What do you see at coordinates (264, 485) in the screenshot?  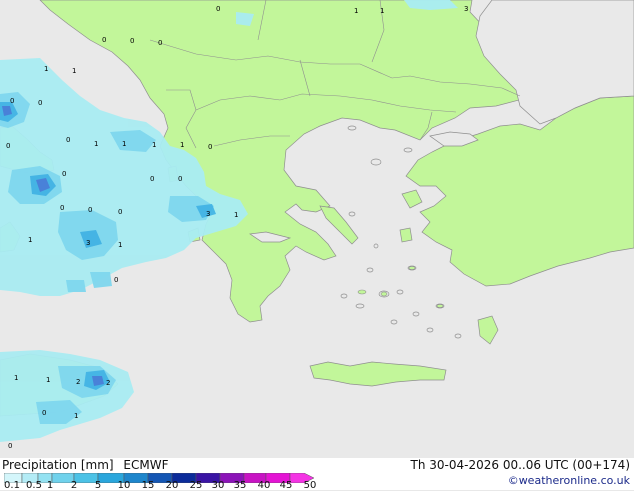 I see `legend-tick-label: 40` at bounding box center [264, 485].